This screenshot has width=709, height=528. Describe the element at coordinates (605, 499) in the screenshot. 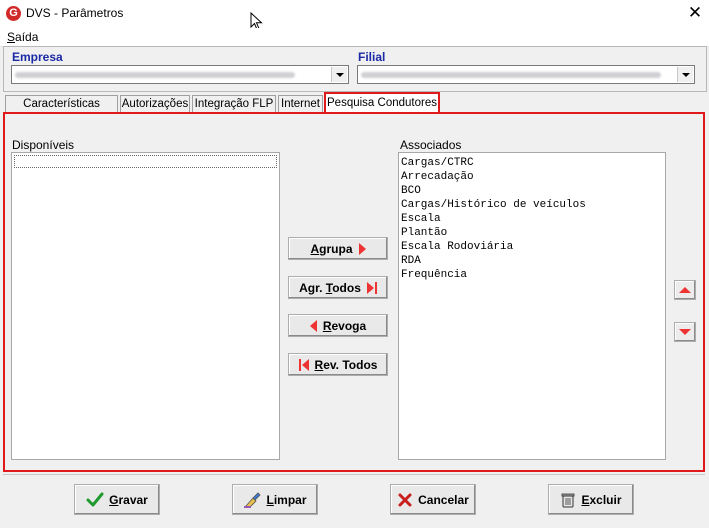

I see `excluir-text: xcluir` at that location.